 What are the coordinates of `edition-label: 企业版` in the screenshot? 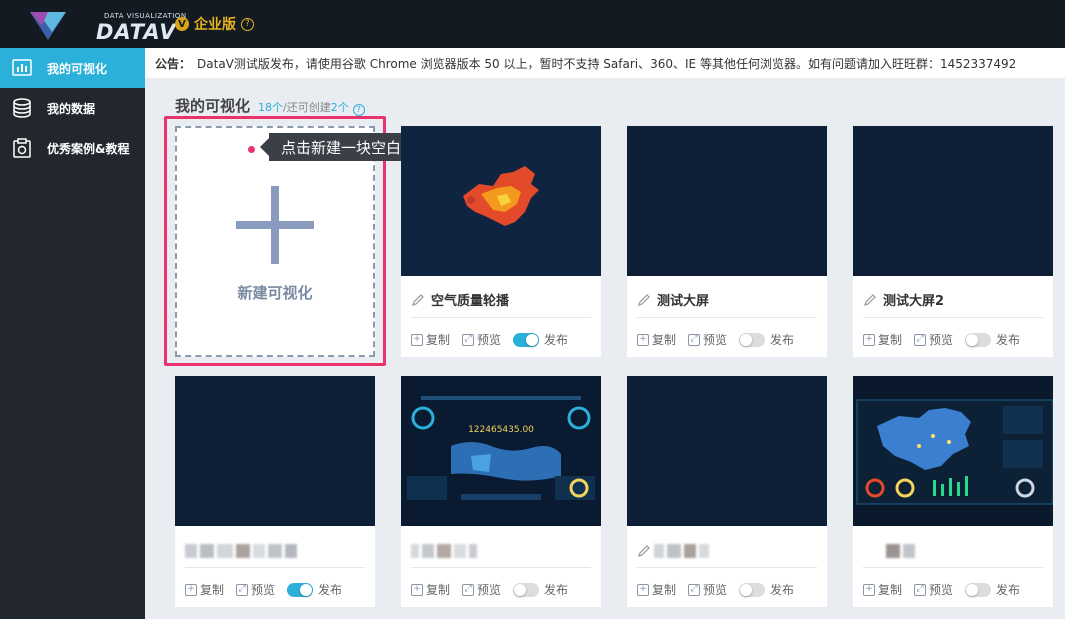 It's located at (215, 25).